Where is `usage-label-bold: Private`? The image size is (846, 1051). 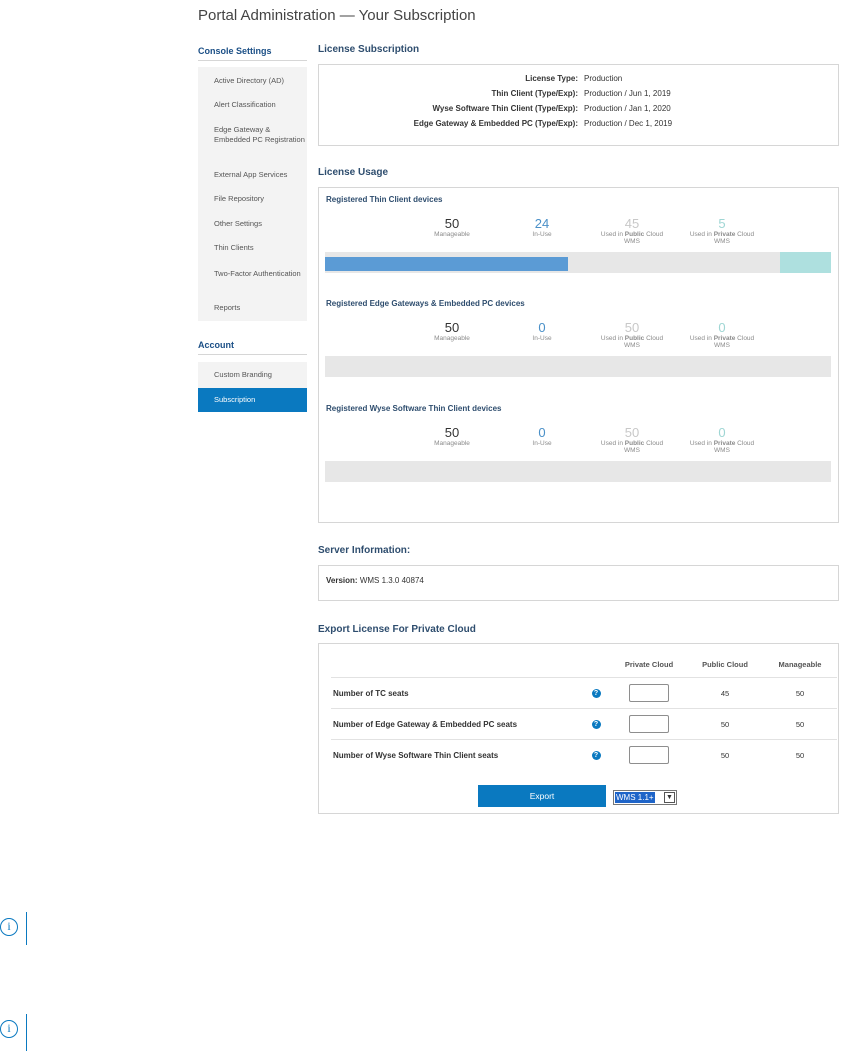
usage-label-bold: Private is located at coordinates (724, 234).